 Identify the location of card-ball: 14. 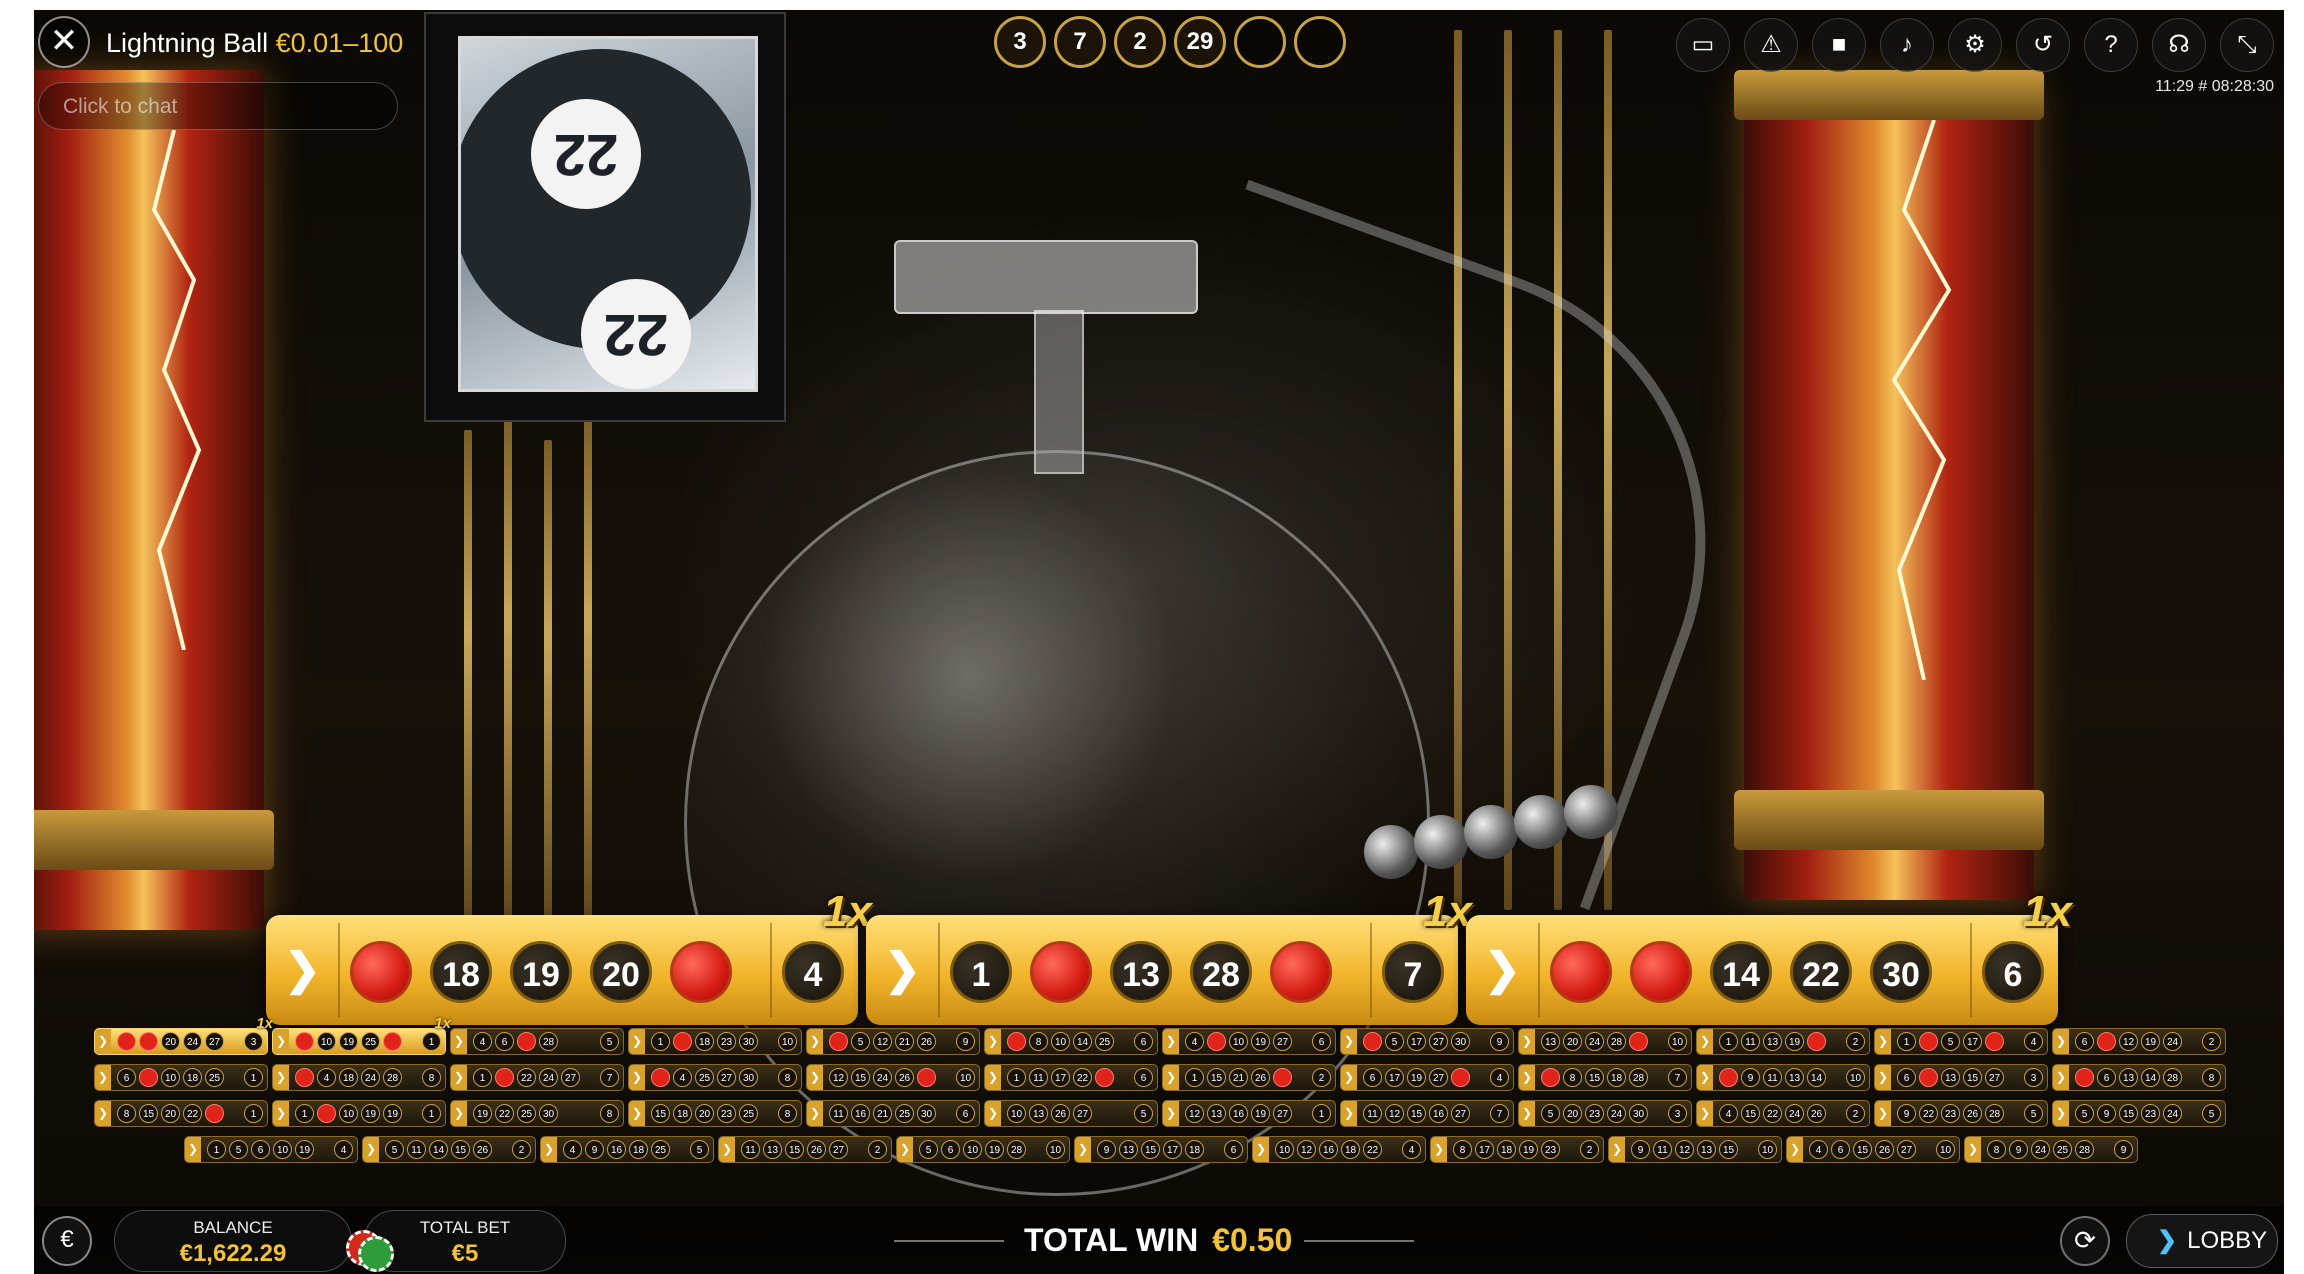
(1816, 1077).